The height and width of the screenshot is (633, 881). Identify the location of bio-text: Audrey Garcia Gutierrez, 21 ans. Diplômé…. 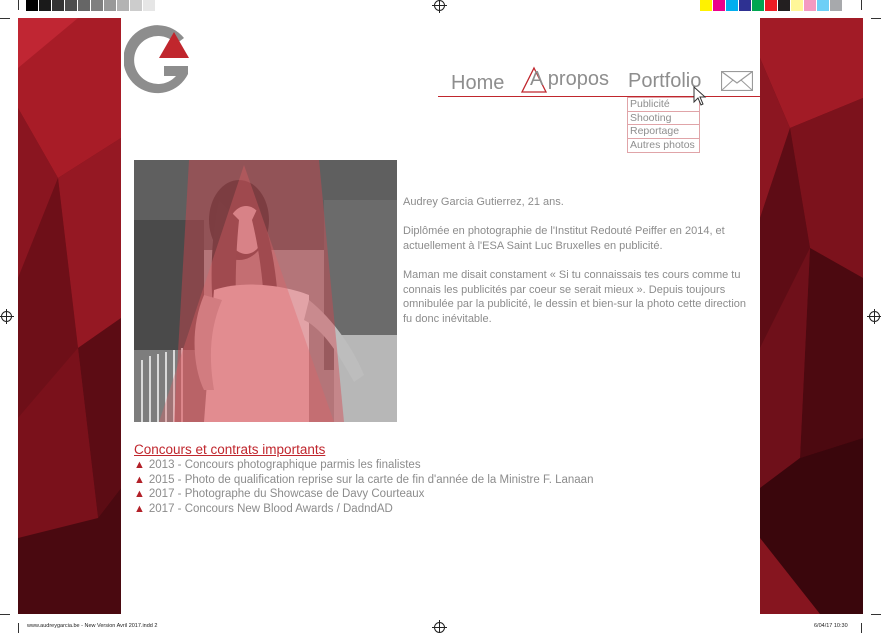
(578, 268).